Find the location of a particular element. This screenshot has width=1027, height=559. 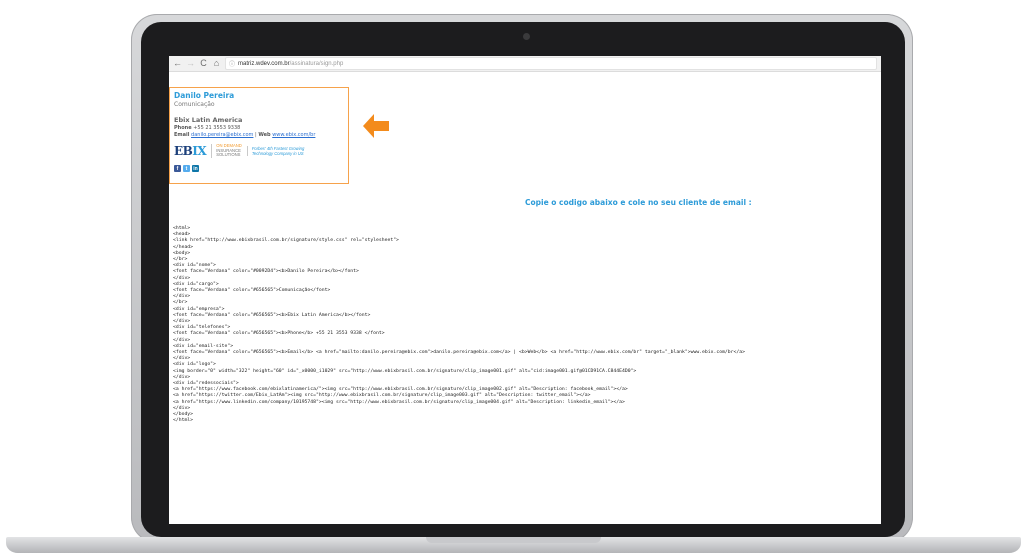

phone-number: +55 21 3553 9338 is located at coordinates (217, 128).